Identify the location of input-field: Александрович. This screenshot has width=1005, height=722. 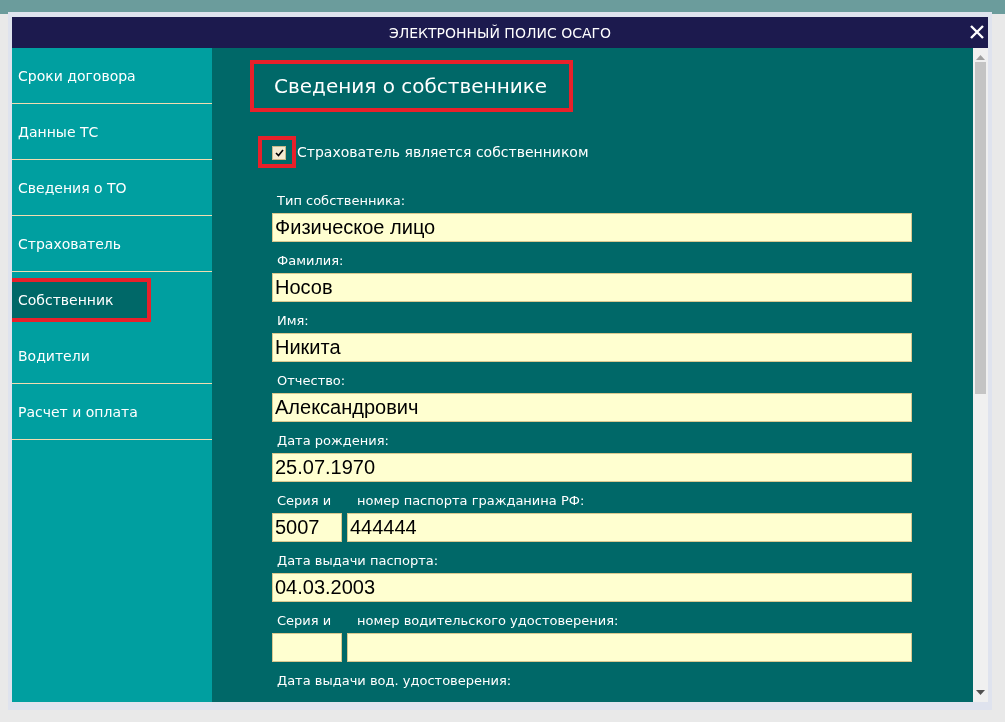
(592, 407).